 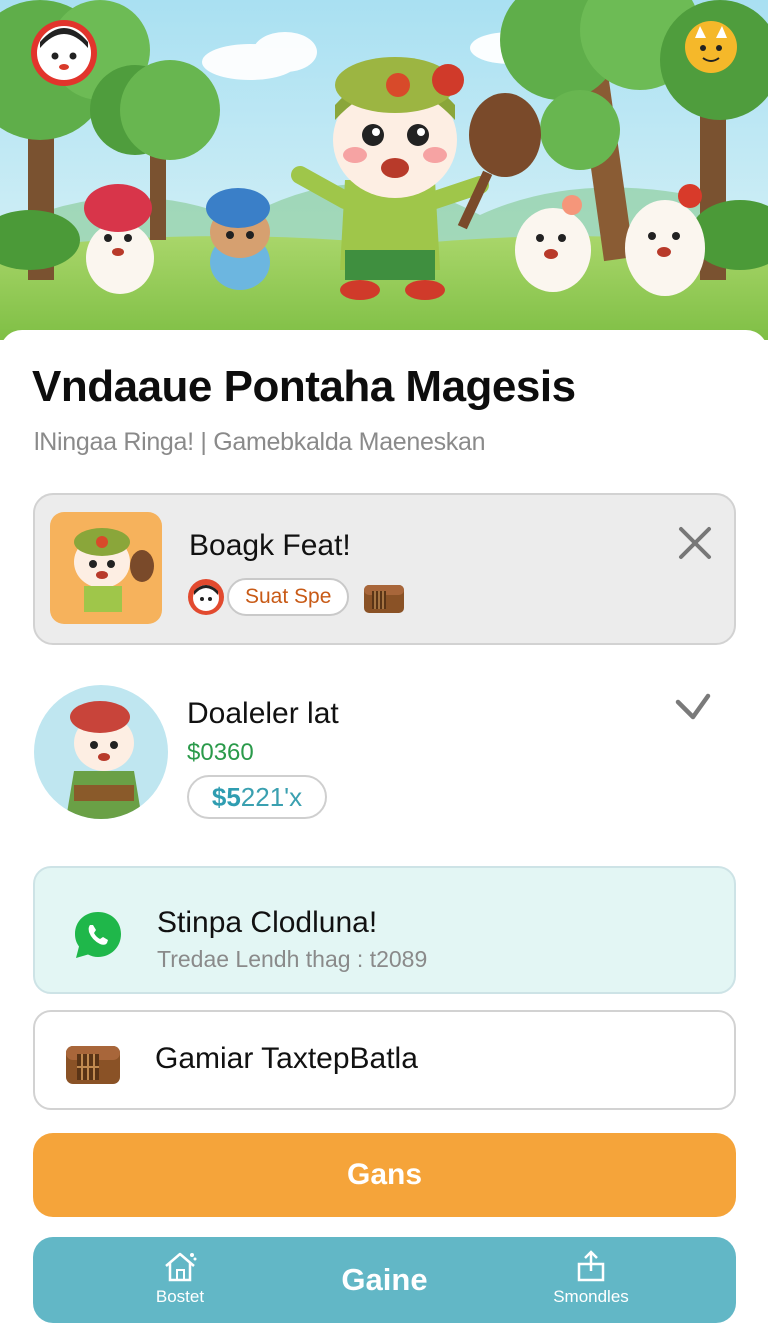 What do you see at coordinates (384, 1175) in the screenshot?
I see `primary-action-button: Gans` at bounding box center [384, 1175].